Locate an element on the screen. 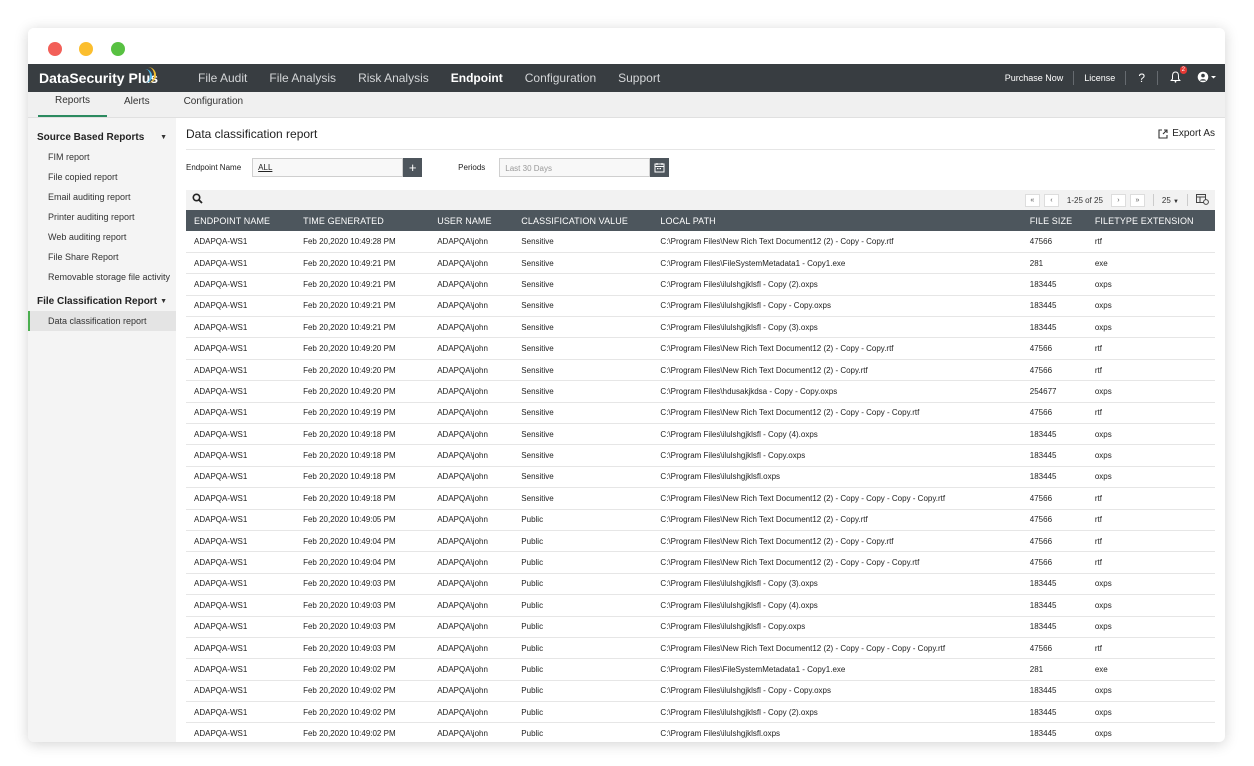 This screenshot has width=1254, height=766. tab-alerts: Alerts is located at coordinates (137, 104).